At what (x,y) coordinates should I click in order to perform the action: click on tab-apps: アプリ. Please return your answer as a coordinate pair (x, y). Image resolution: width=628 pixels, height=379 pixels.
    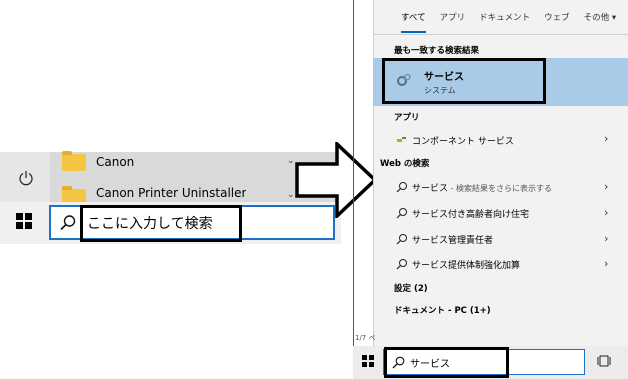
    Looking at the image, I should click on (453, 17).